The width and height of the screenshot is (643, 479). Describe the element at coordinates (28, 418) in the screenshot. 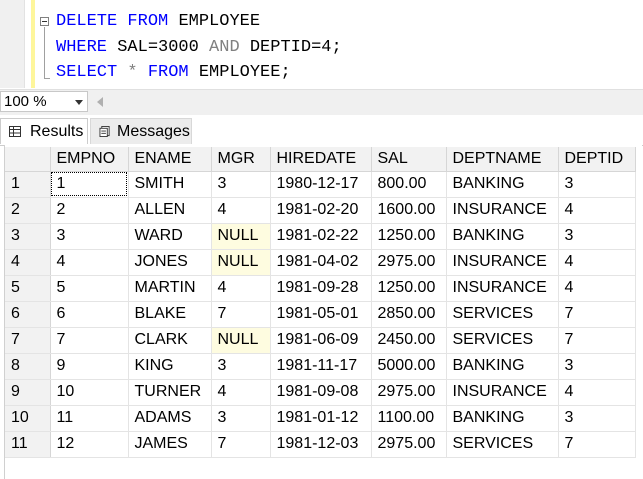

I see `row-number: 10` at that location.